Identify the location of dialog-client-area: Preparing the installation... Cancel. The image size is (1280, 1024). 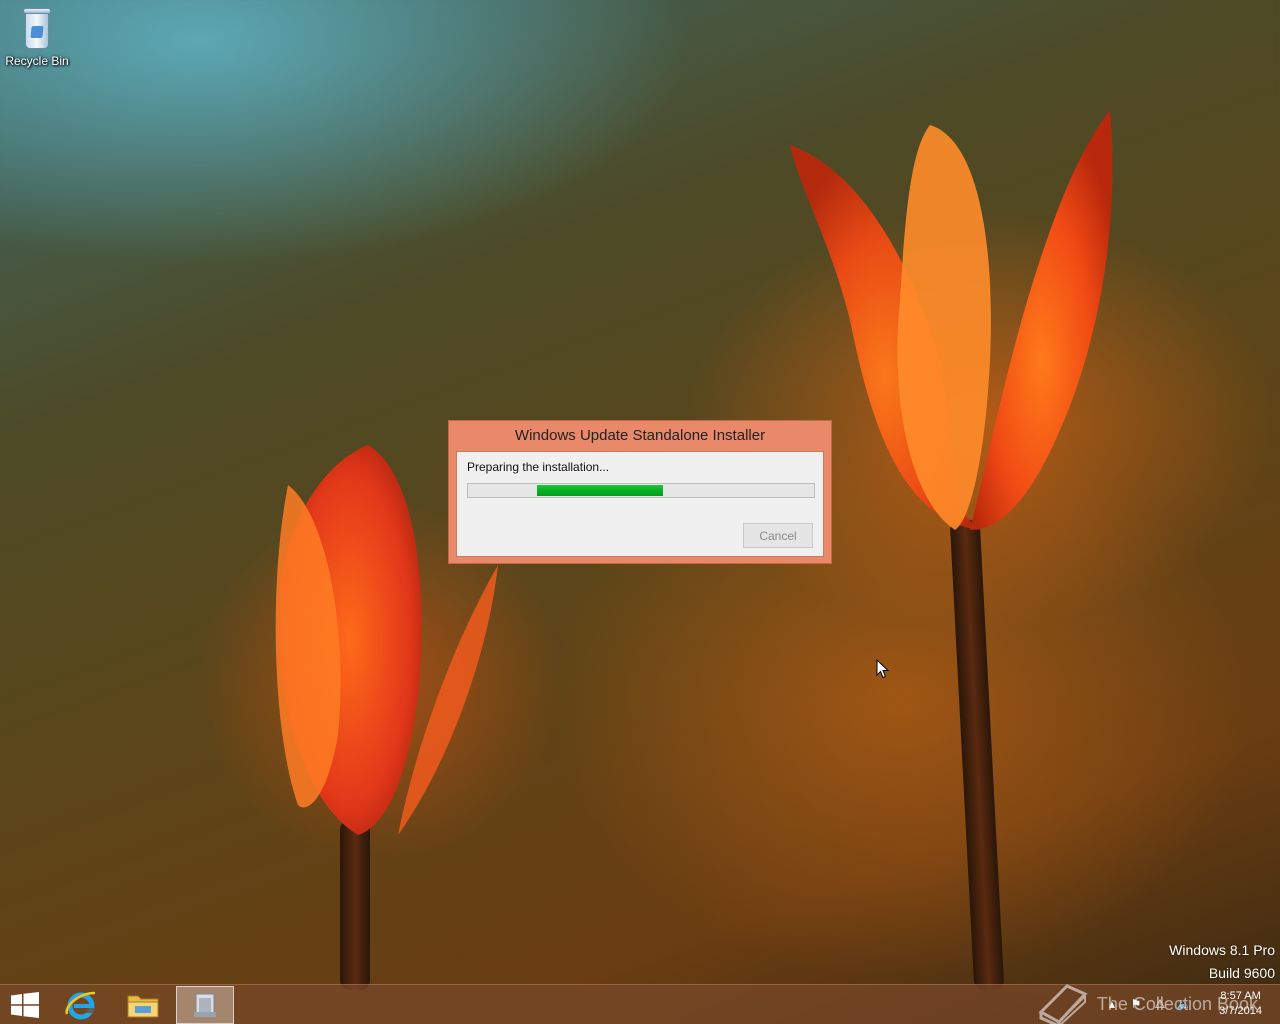
(640, 504).